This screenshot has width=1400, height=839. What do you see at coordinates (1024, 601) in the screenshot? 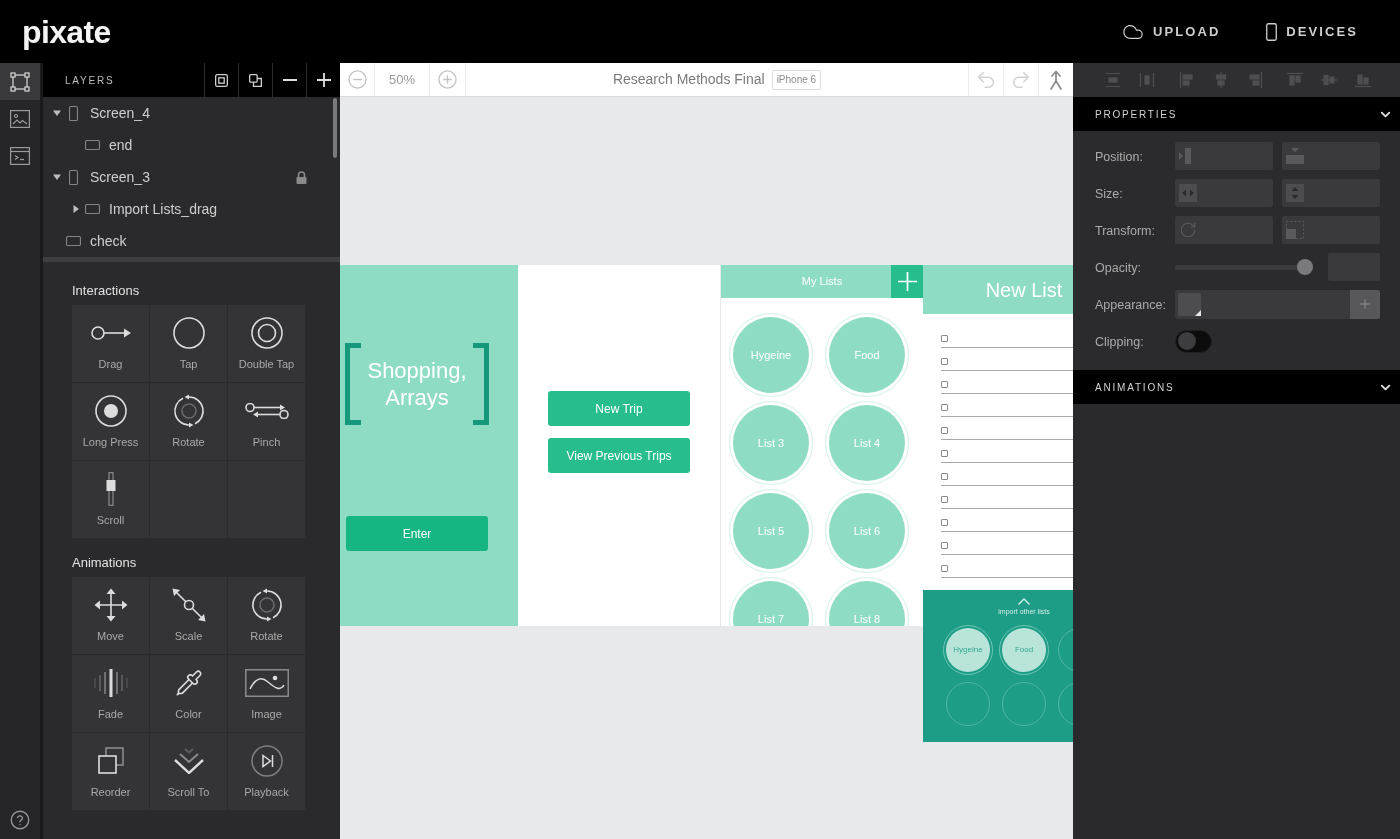
I see `chevron-up-icon` at bounding box center [1024, 601].